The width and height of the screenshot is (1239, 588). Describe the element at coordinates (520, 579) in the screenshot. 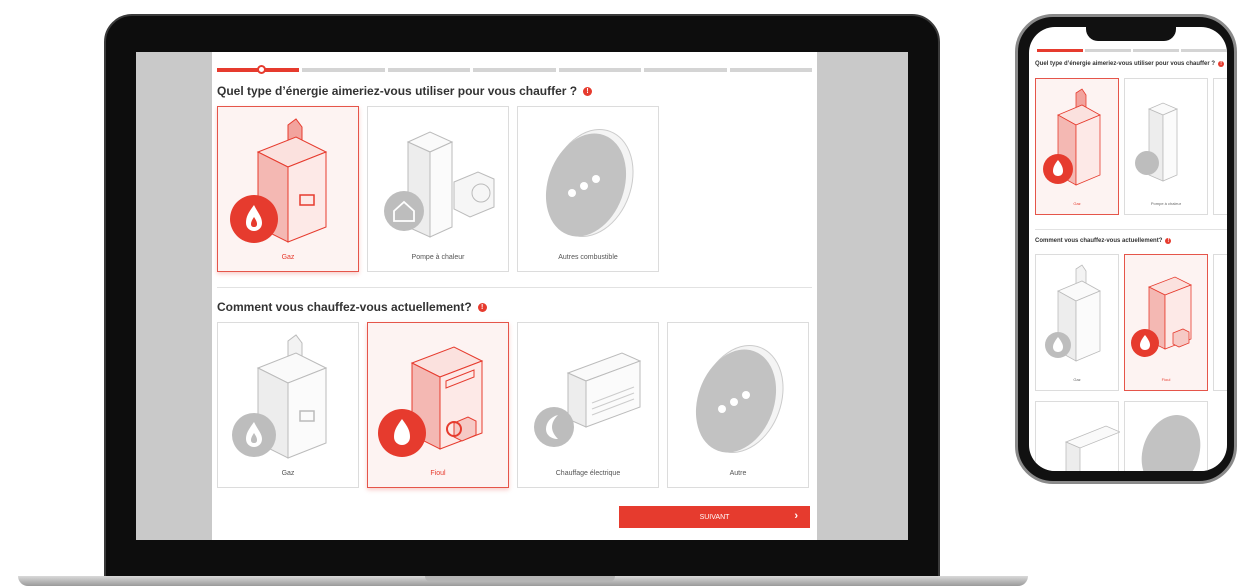

I see `laptop-notch` at that location.